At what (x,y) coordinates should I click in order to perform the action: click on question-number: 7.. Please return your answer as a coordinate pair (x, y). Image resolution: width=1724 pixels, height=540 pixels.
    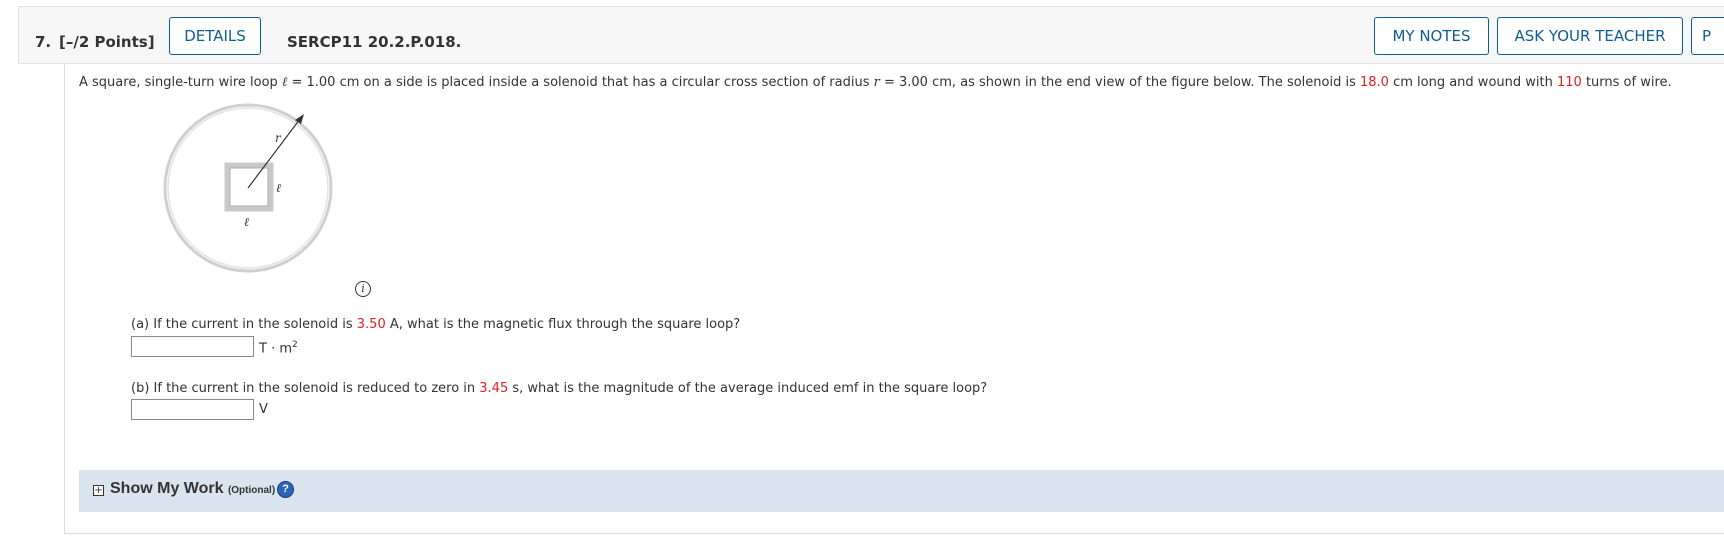
    Looking at the image, I should click on (43, 42).